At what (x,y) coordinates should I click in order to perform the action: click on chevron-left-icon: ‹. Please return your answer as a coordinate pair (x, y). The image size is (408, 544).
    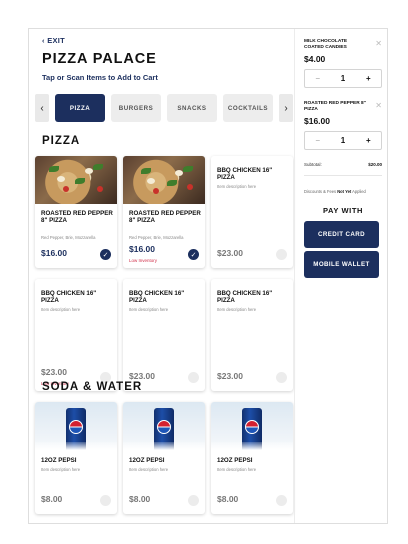
    Looking at the image, I should click on (42, 108).